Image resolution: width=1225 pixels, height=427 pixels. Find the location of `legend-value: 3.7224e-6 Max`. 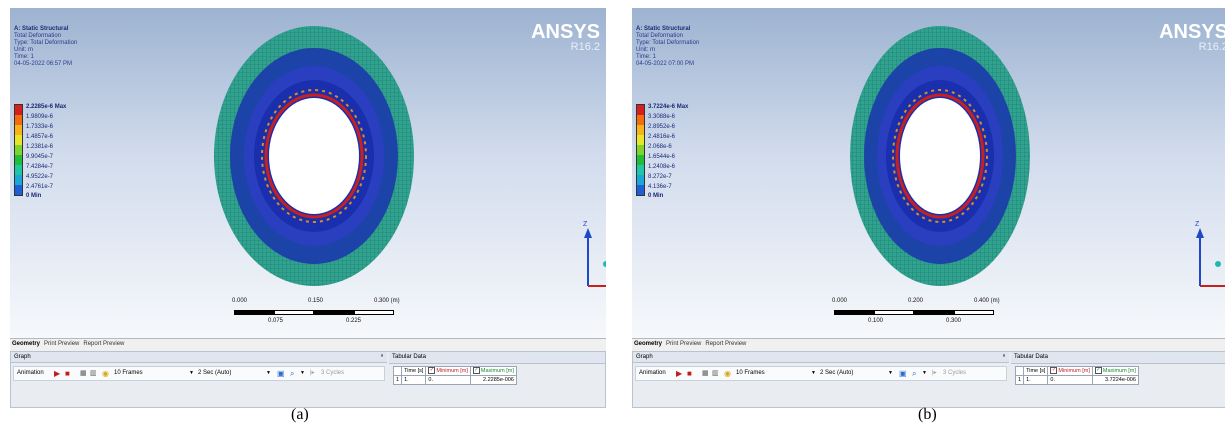

legend-value: 3.7224e-6 Max is located at coordinates (668, 107).